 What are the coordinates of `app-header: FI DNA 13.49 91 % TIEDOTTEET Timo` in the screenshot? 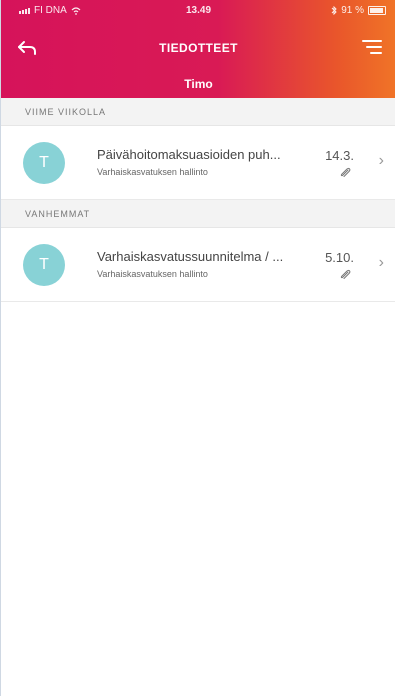 It's located at (198, 49).